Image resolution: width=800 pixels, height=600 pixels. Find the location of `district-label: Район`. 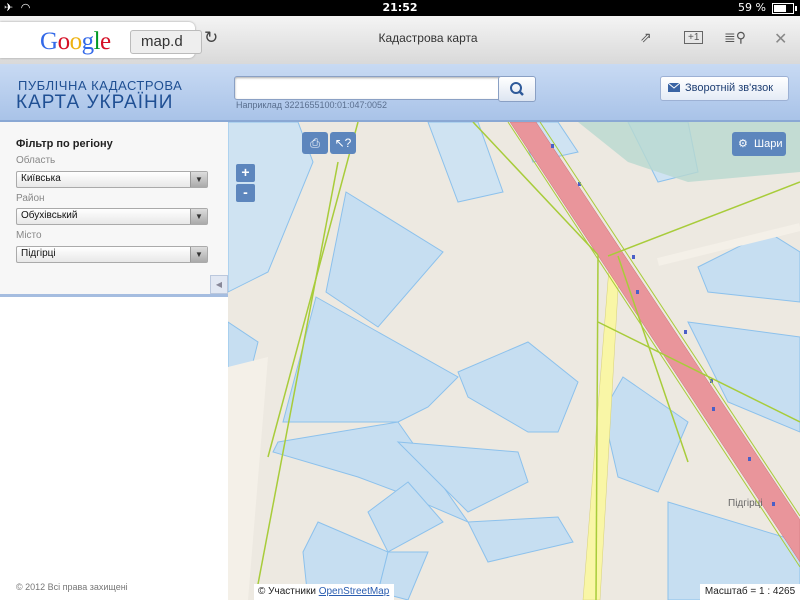

district-label: Район is located at coordinates (30, 198).